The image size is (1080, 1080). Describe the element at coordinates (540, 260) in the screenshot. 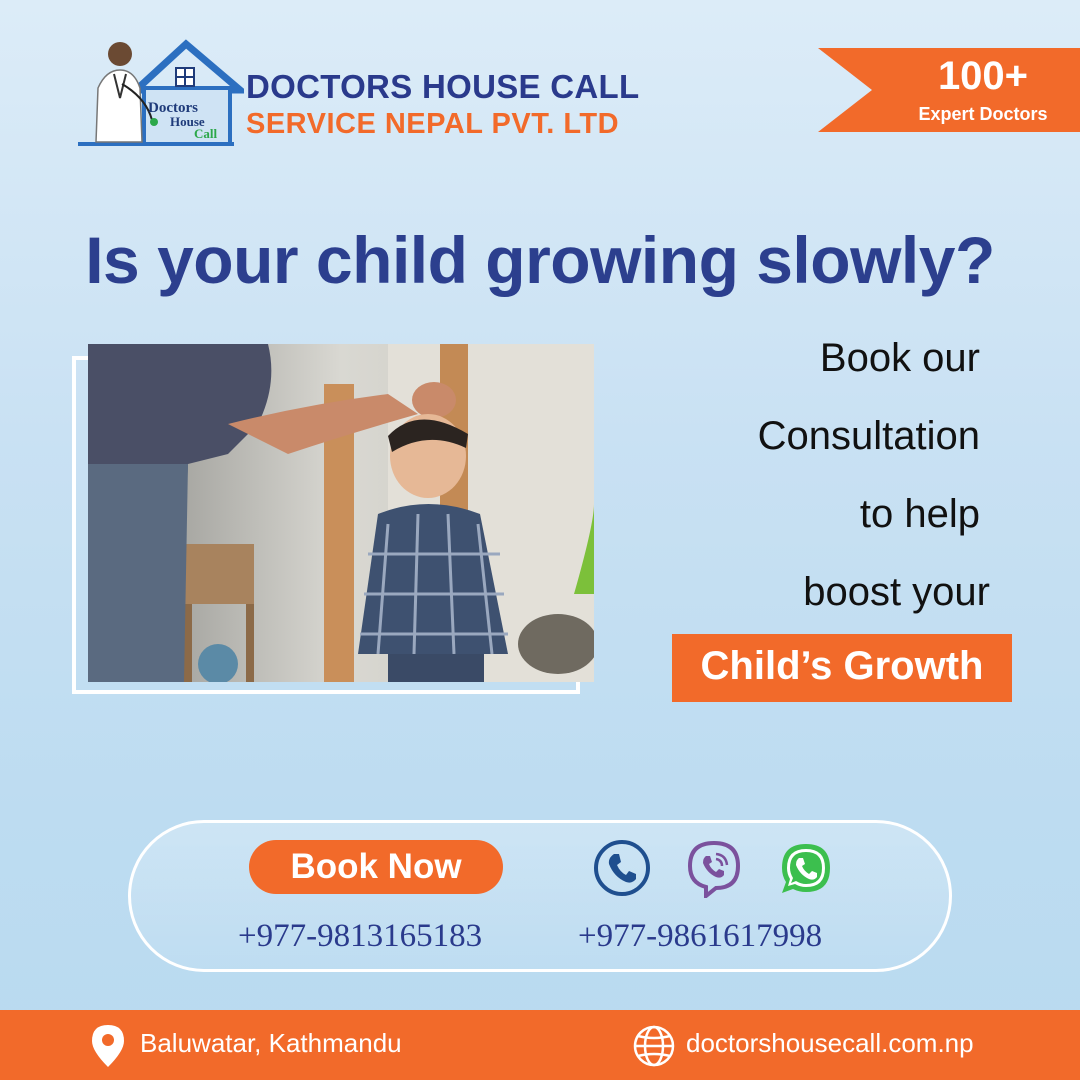

I see `headline: Is your child growing slowly?` at that location.